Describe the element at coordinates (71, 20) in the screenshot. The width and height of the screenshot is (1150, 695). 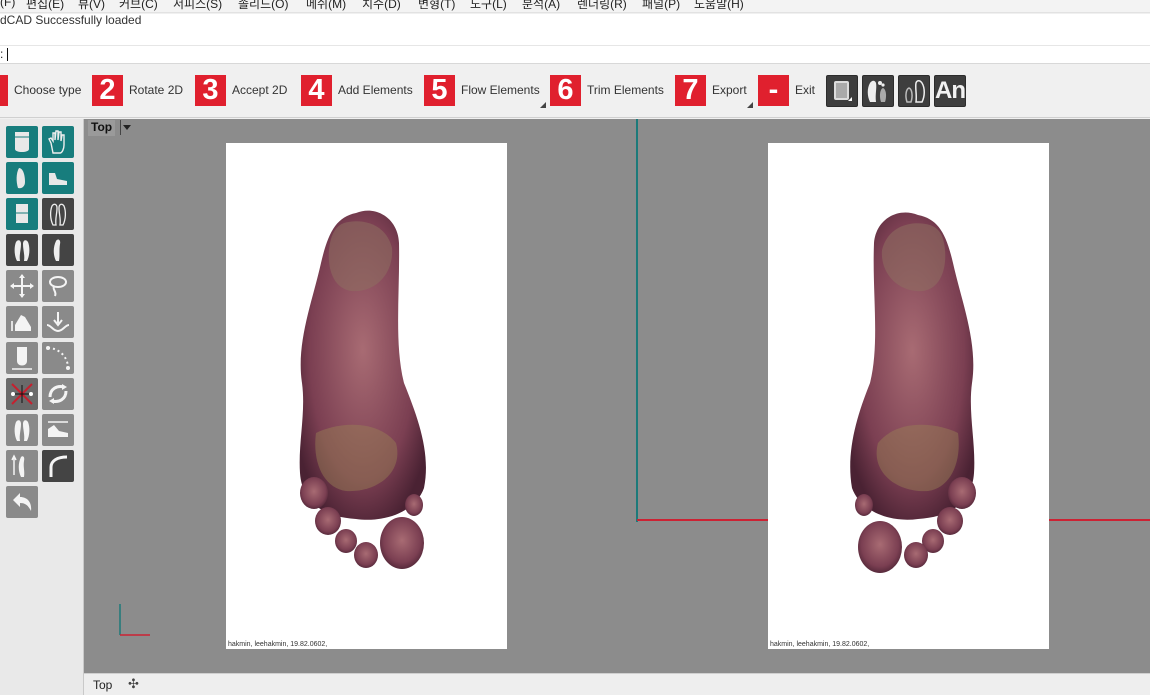
I see `history-line: dCAD Successfully loaded` at that location.